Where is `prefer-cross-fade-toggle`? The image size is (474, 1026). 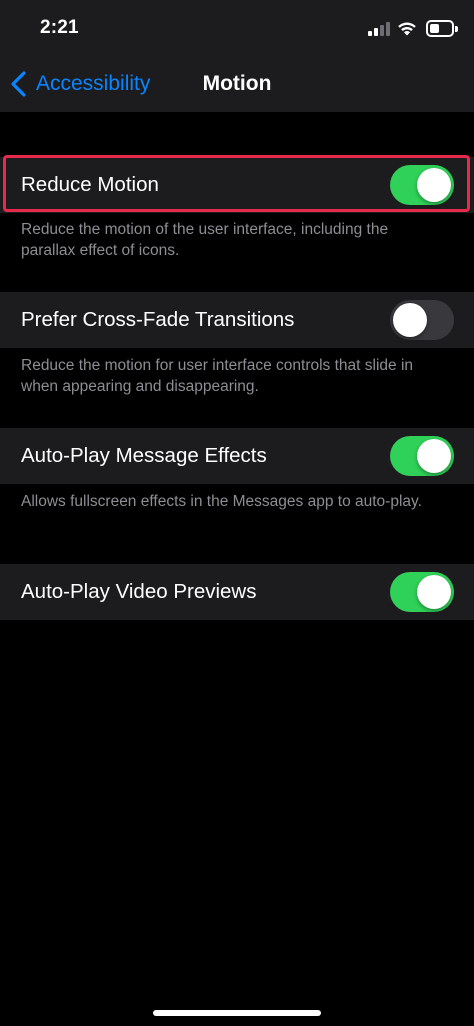
prefer-cross-fade-toggle is located at coordinates (422, 320).